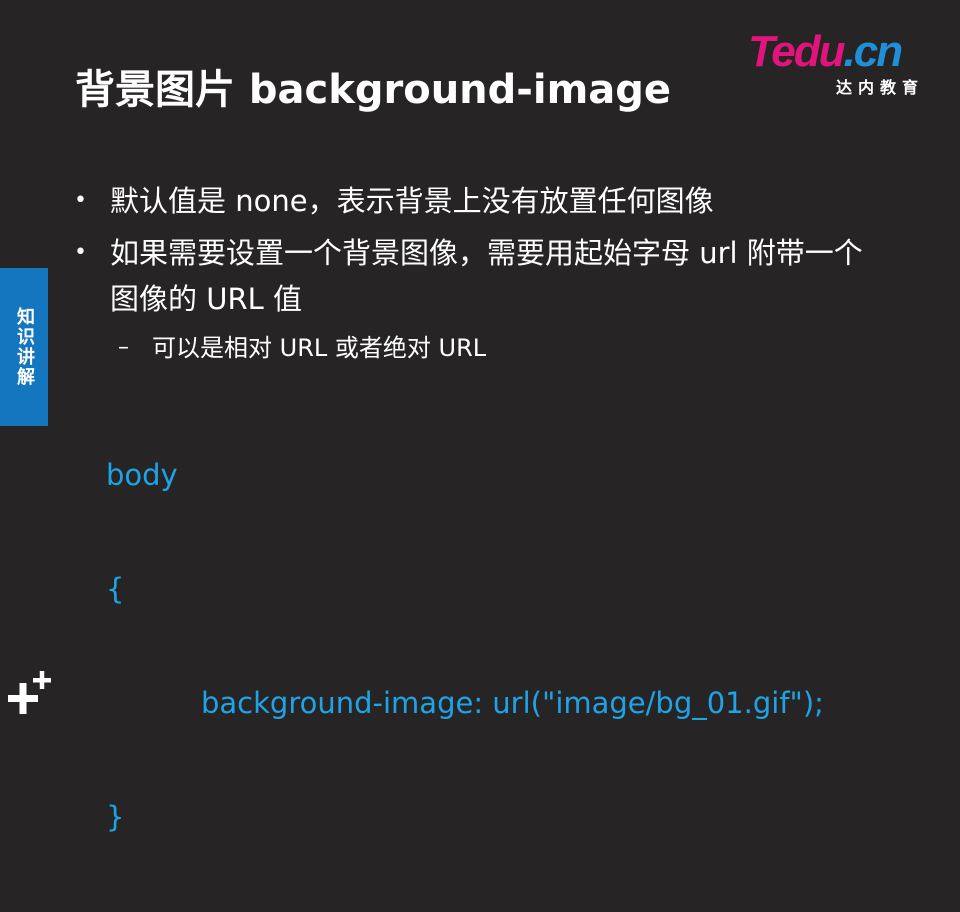  What do you see at coordinates (123, 347) in the screenshot?
I see `dash-icon: –` at bounding box center [123, 347].